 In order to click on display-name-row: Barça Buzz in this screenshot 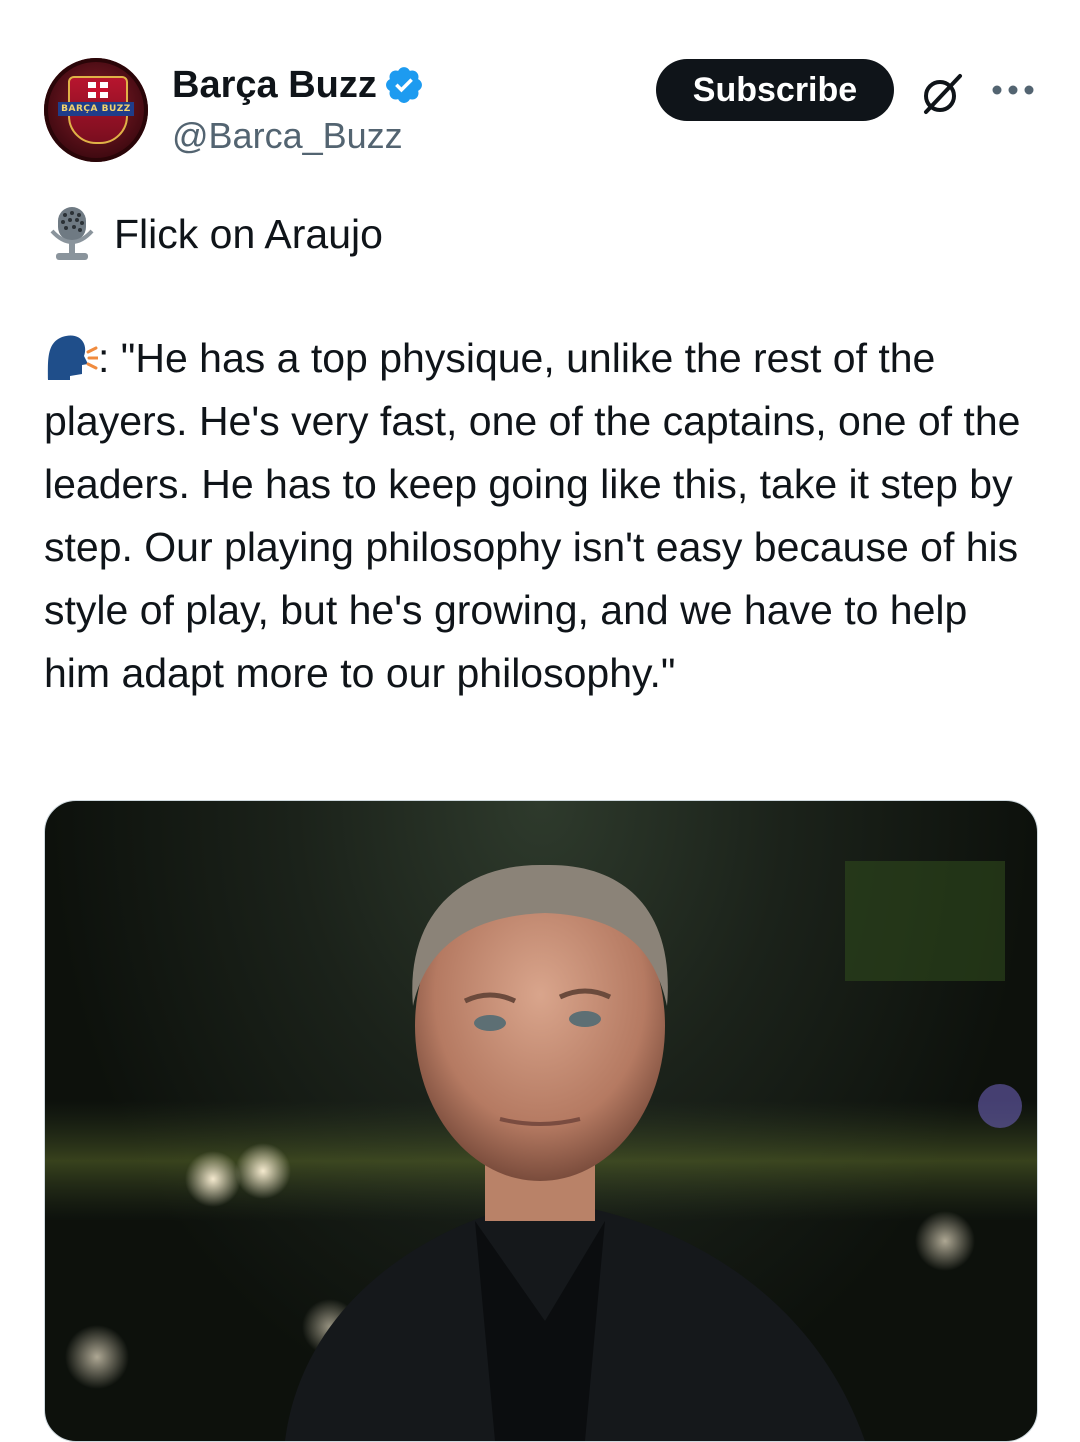, I will do `click(298, 85)`.